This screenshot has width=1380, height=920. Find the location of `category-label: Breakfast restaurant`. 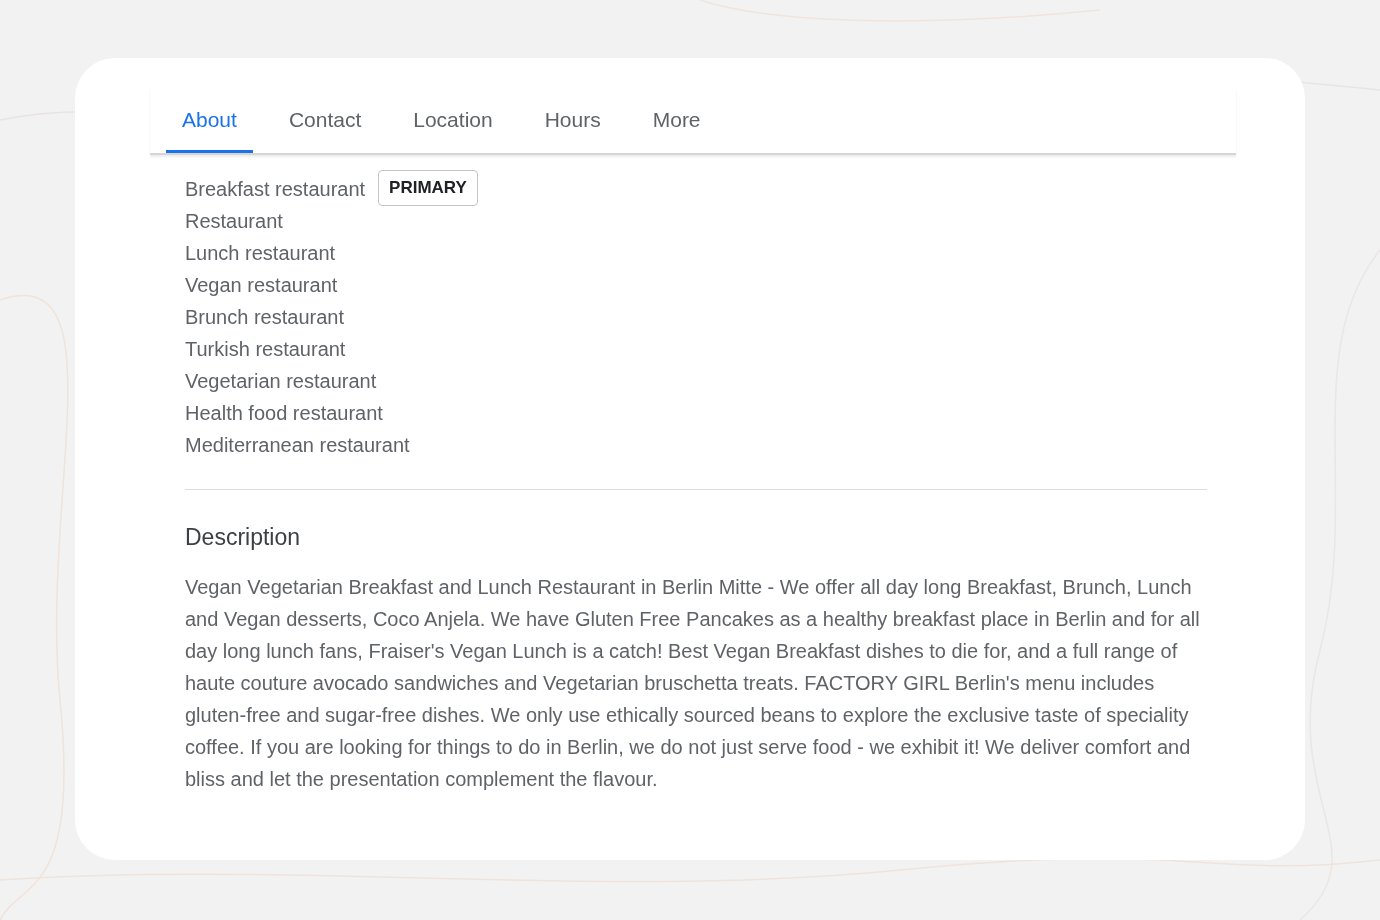

category-label: Breakfast restaurant is located at coordinates (275, 189).